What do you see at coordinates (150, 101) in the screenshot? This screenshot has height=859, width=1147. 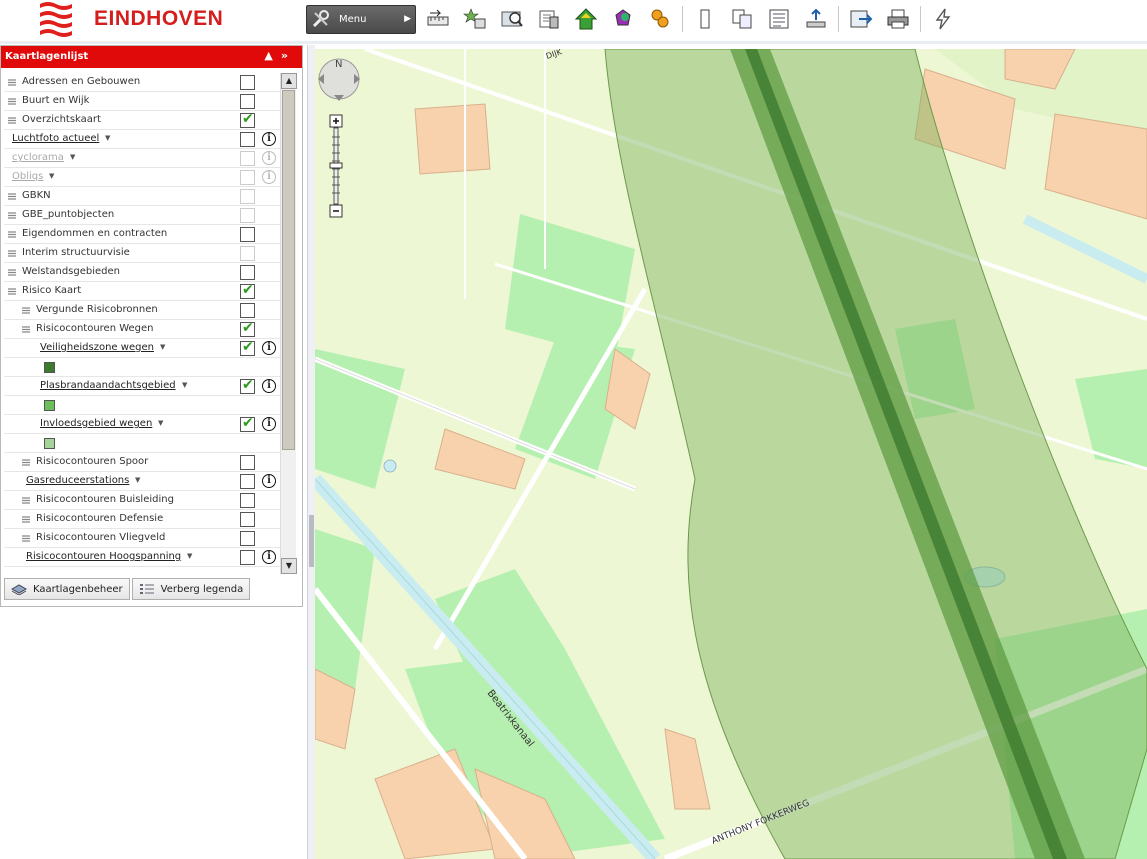 I see `layer-row: Buurt en Wijk` at bounding box center [150, 101].